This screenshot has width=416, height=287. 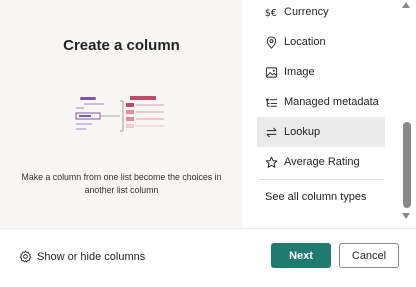 I want to click on preview-title: Create a column, so click(x=121, y=45).